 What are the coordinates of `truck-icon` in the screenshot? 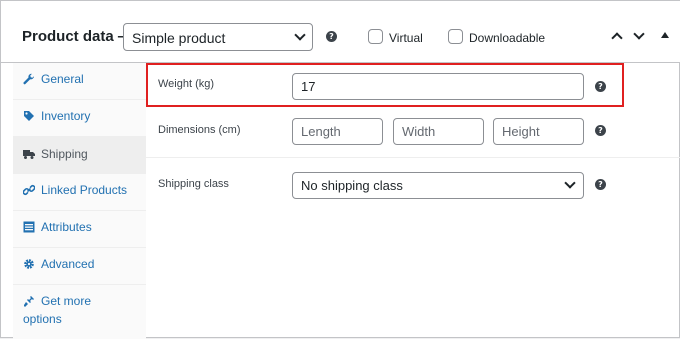 It's located at (29, 154).